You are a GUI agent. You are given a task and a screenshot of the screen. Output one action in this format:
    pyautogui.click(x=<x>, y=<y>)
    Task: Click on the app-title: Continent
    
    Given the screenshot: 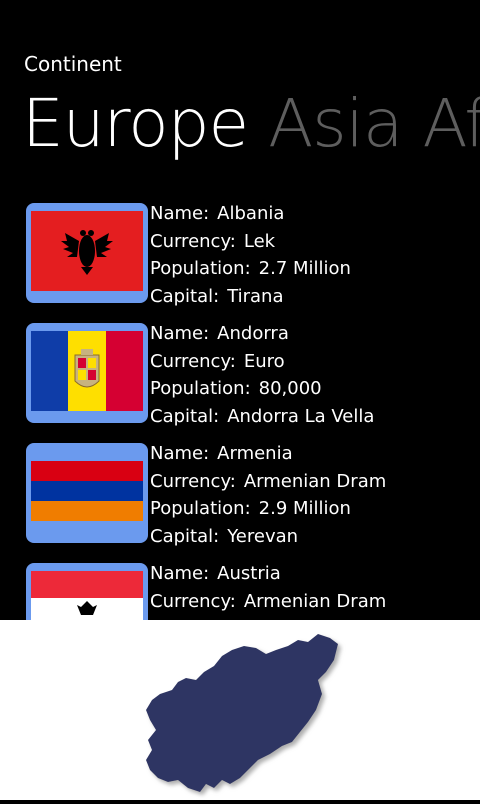 What is the action you would take?
    pyautogui.click(x=73, y=64)
    